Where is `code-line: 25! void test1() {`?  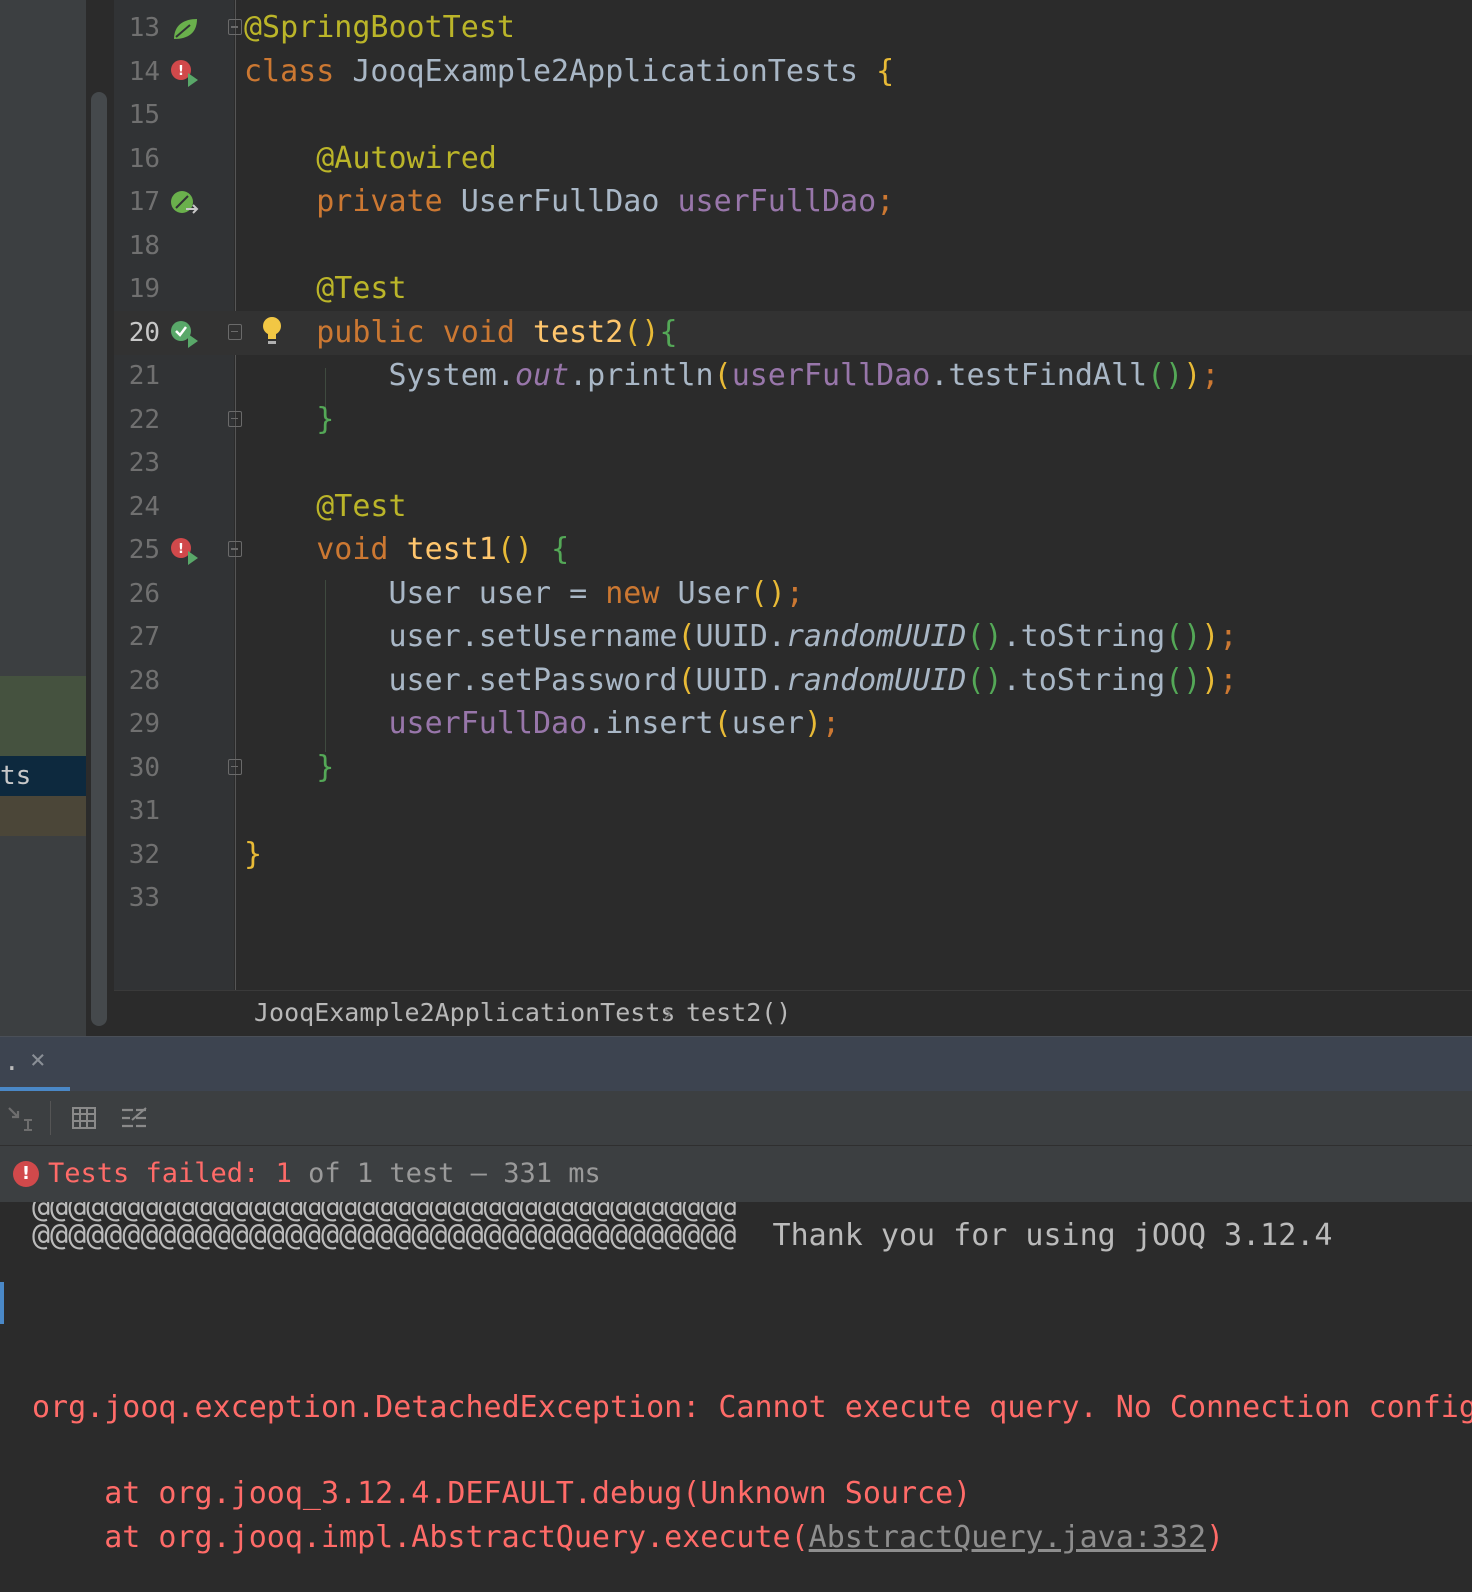
code-line: 25! void test1() { is located at coordinates (793, 550).